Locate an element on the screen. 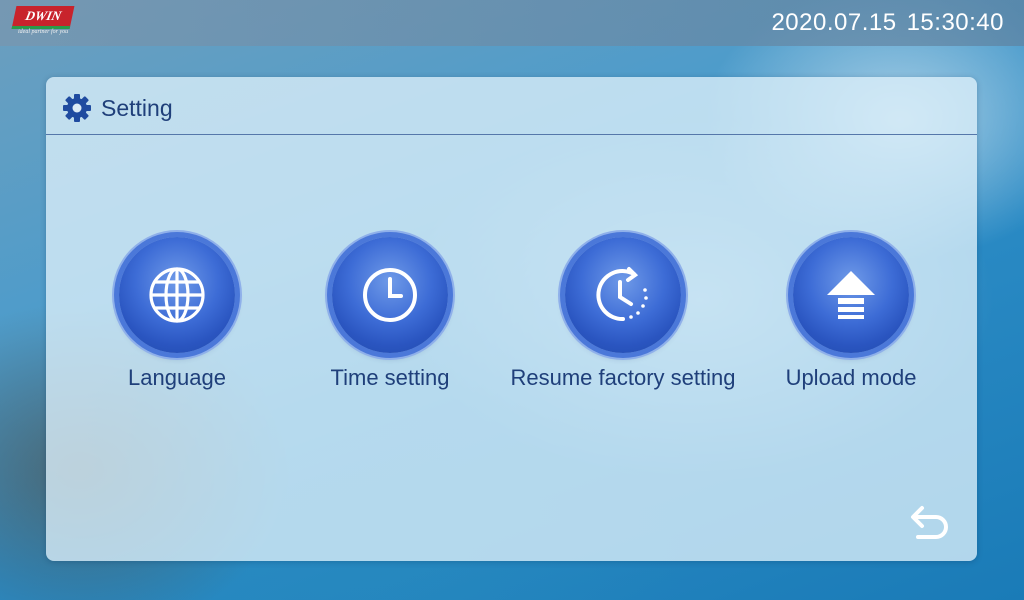 The width and height of the screenshot is (1024, 600). upload-mode-option: Upload mode is located at coordinates (851, 314).